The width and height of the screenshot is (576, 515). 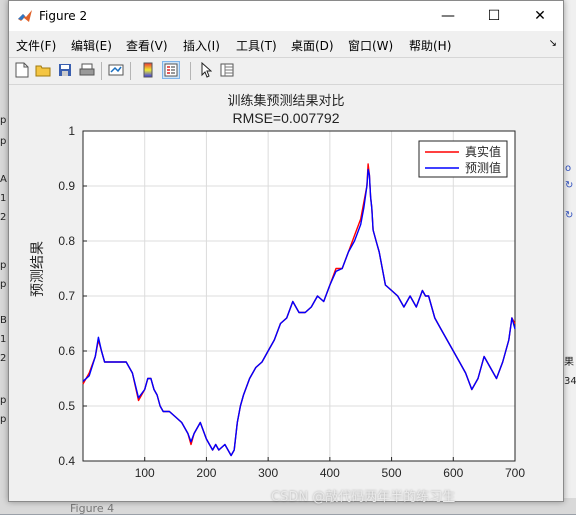 What do you see at coordinates (392, 473) in the screenshot?
I see `x-tick-label: 500` at bounding box center [392, 473].